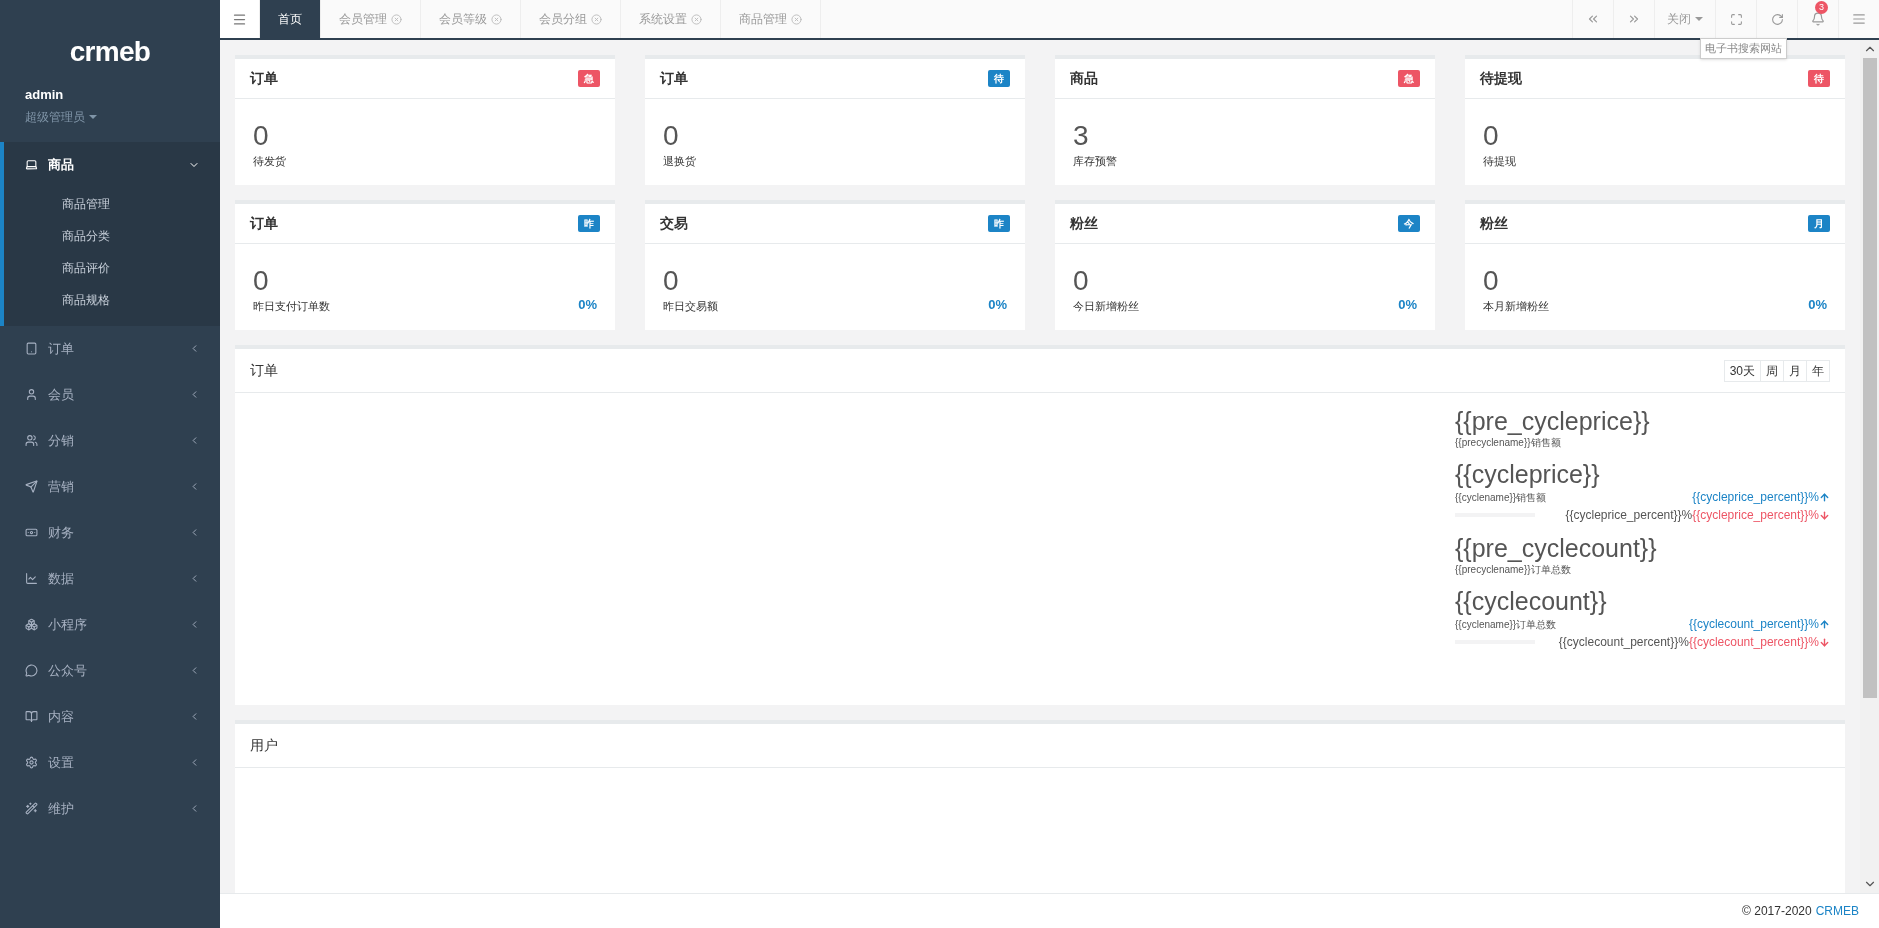 This screenshot has height=928, width=1879. I want to click on book-icon, so click(31, 716).